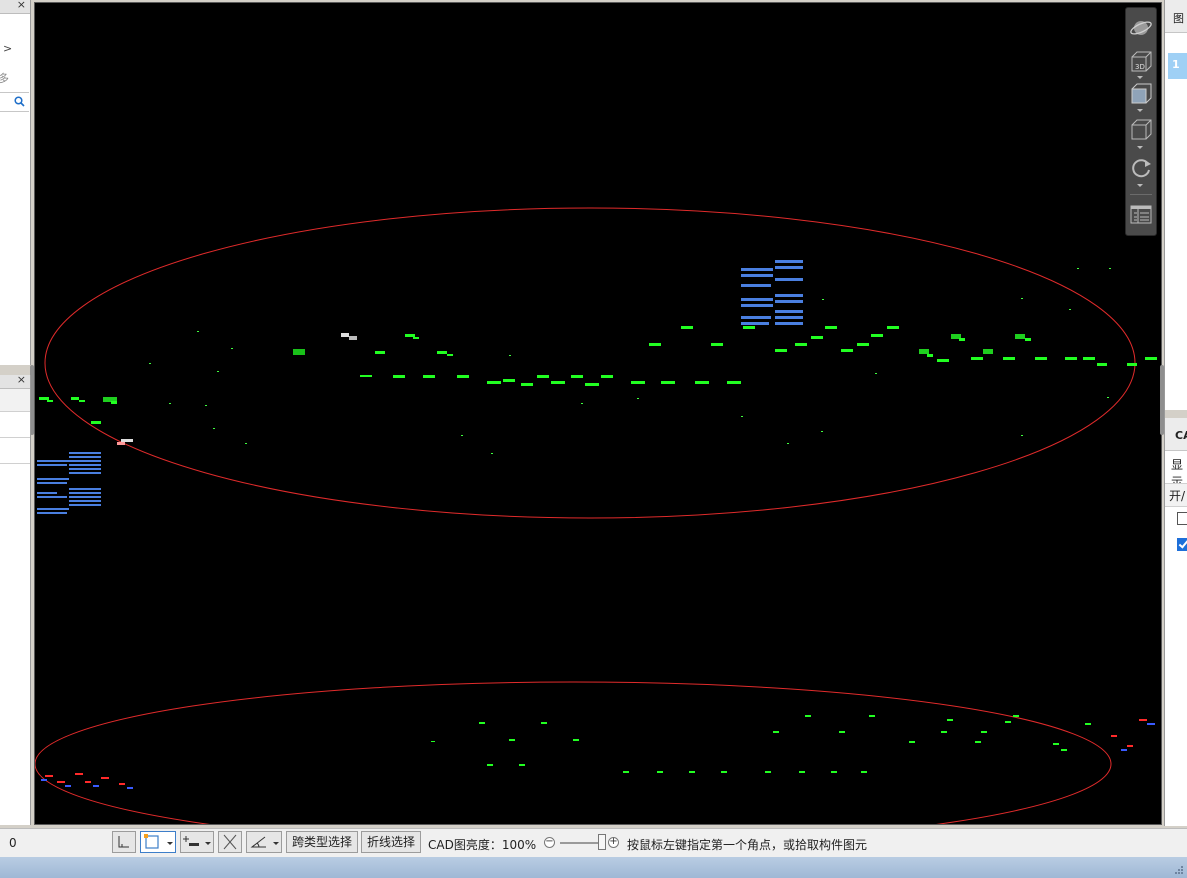  Describe the element at coordinates (598, 385) in the screenshot. I see `cad-elements-upper` at that location.